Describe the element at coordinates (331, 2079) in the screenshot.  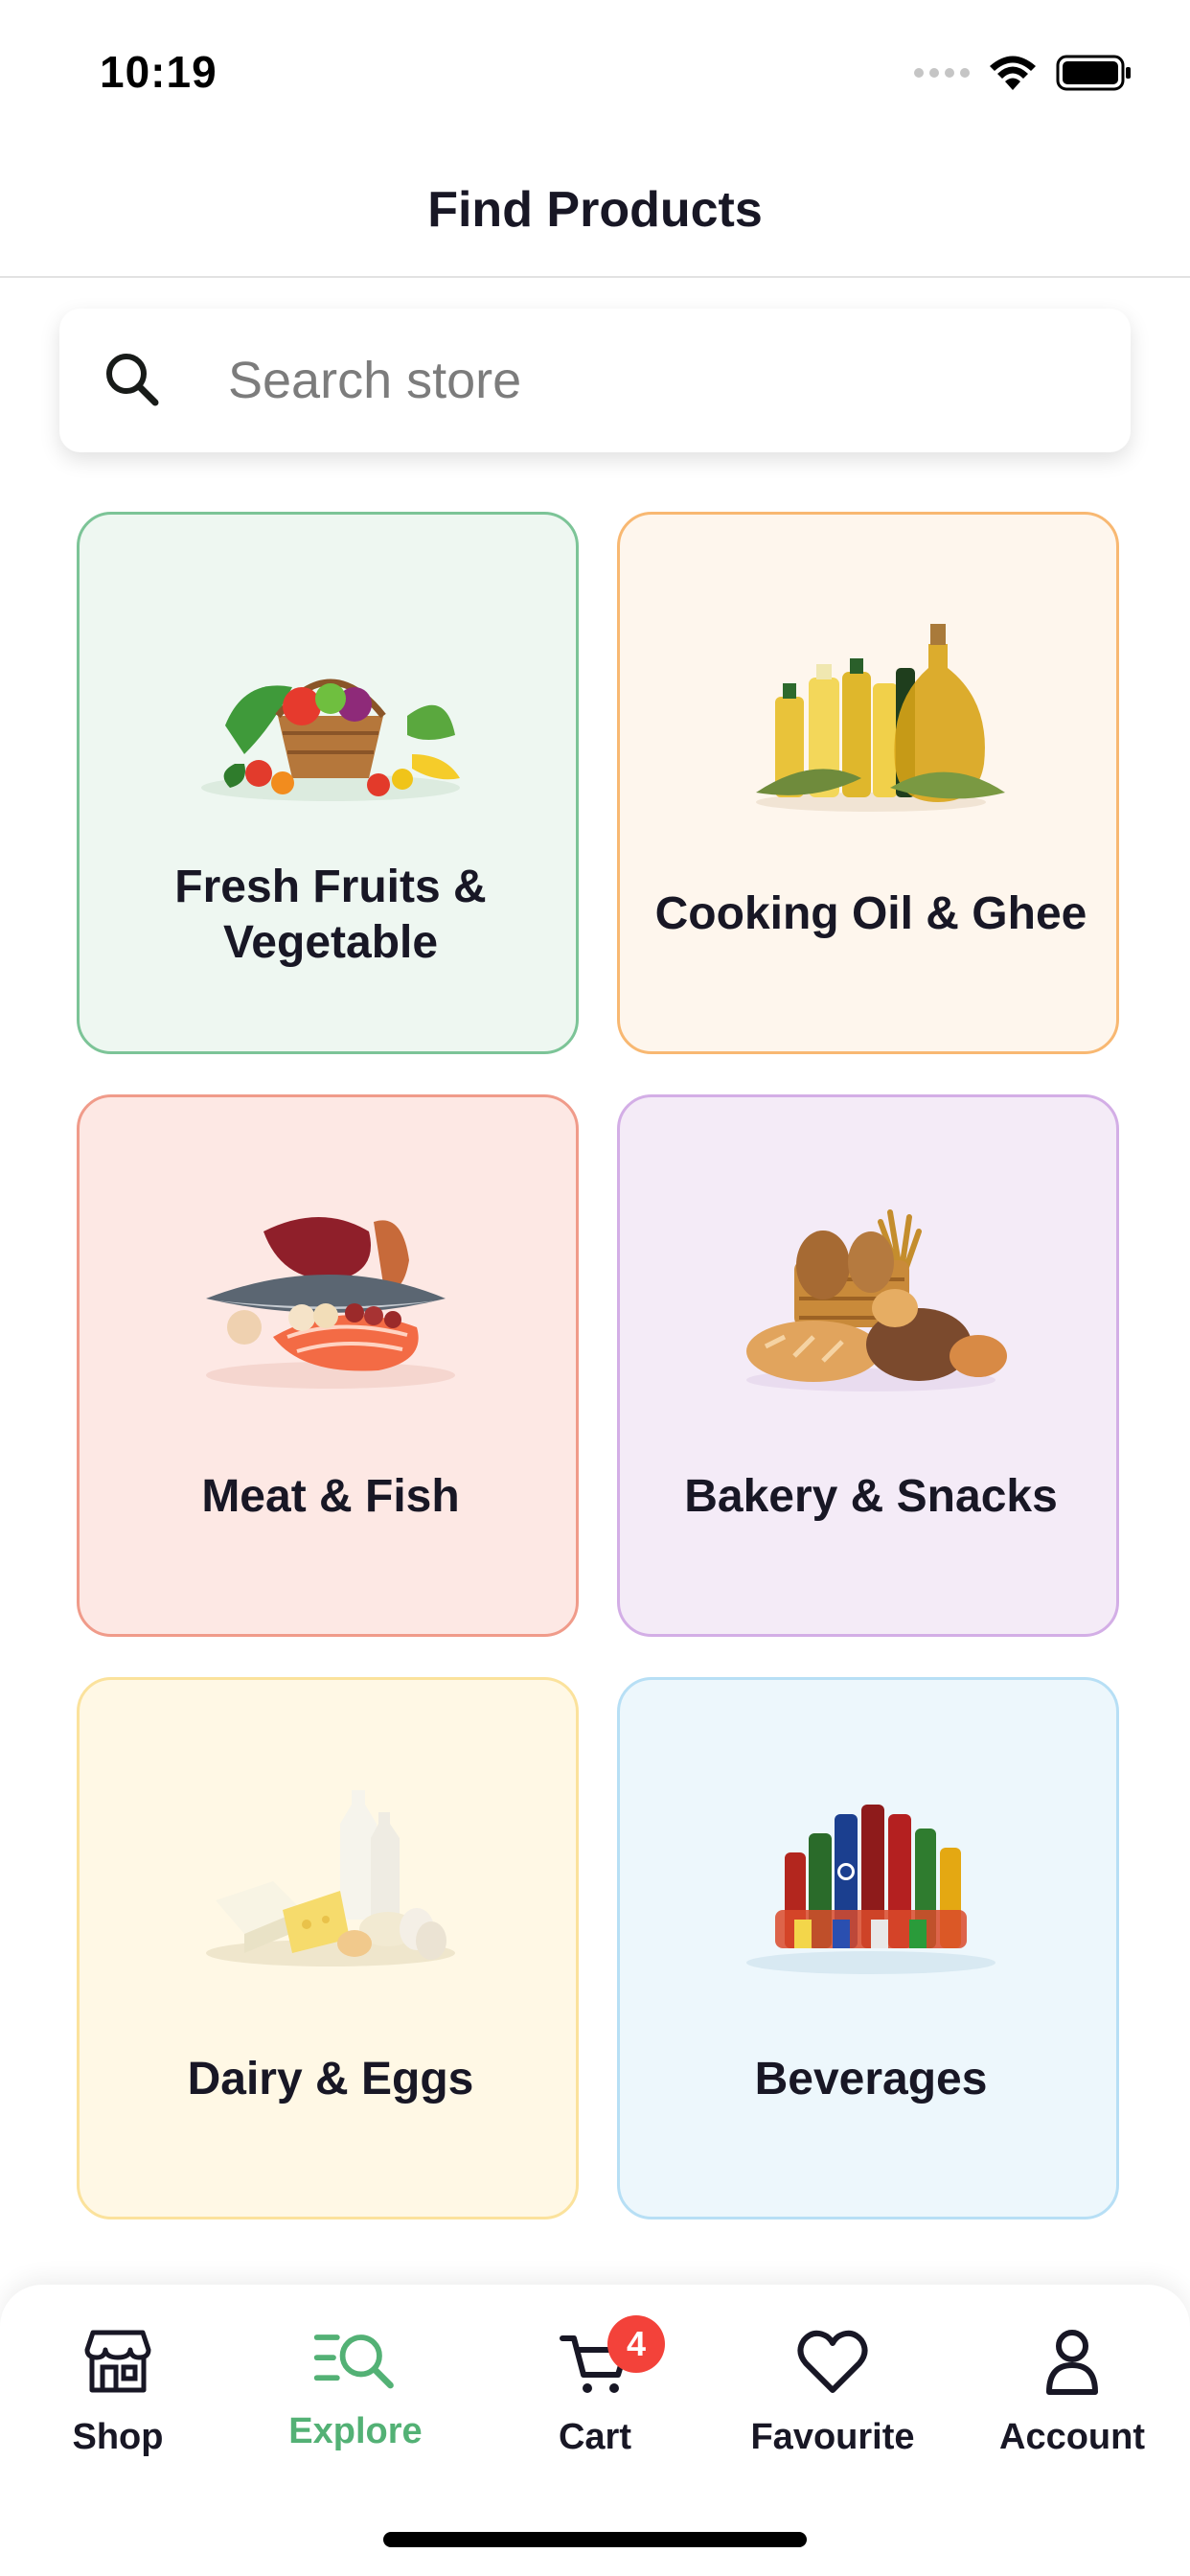
I see `category-label: Dairy & Eggs` at that location.